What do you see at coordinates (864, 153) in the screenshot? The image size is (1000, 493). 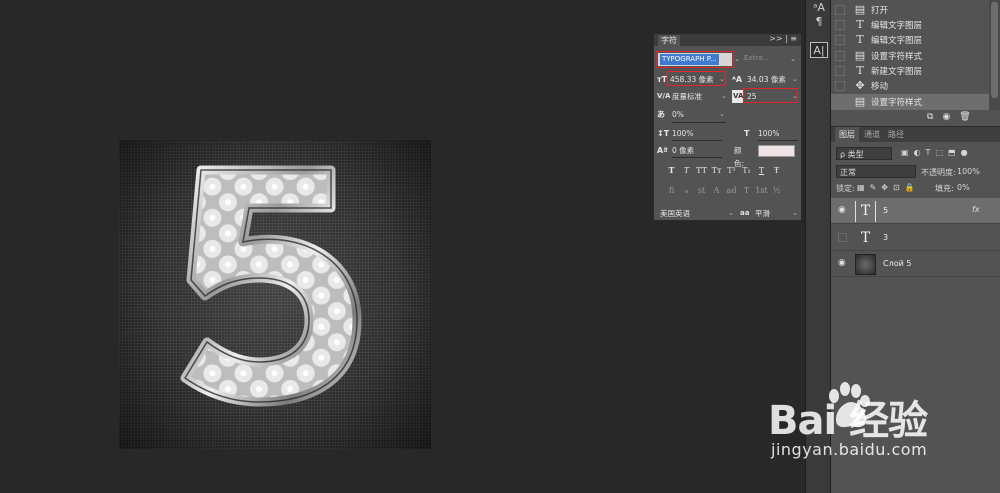 I see `layer-filter-select: ρ 类型` at bounding box center [864, 153].